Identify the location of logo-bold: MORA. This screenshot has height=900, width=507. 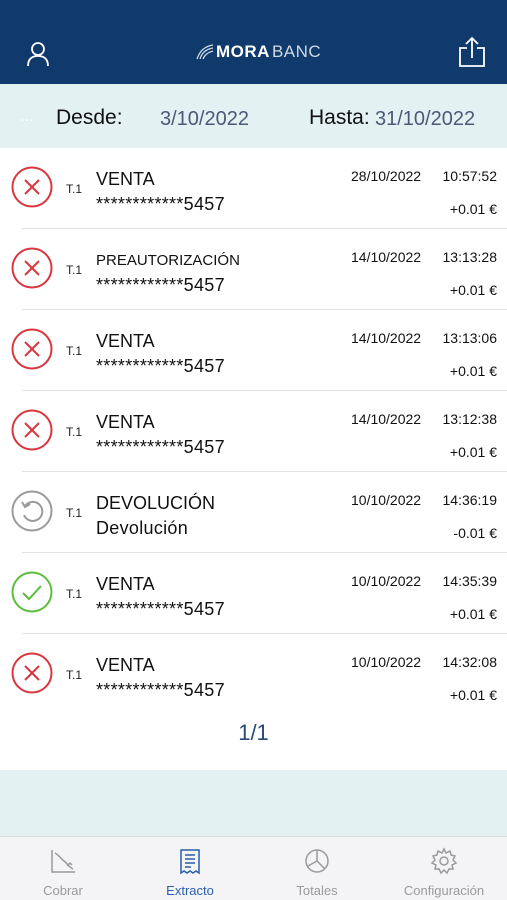
(243, 51).